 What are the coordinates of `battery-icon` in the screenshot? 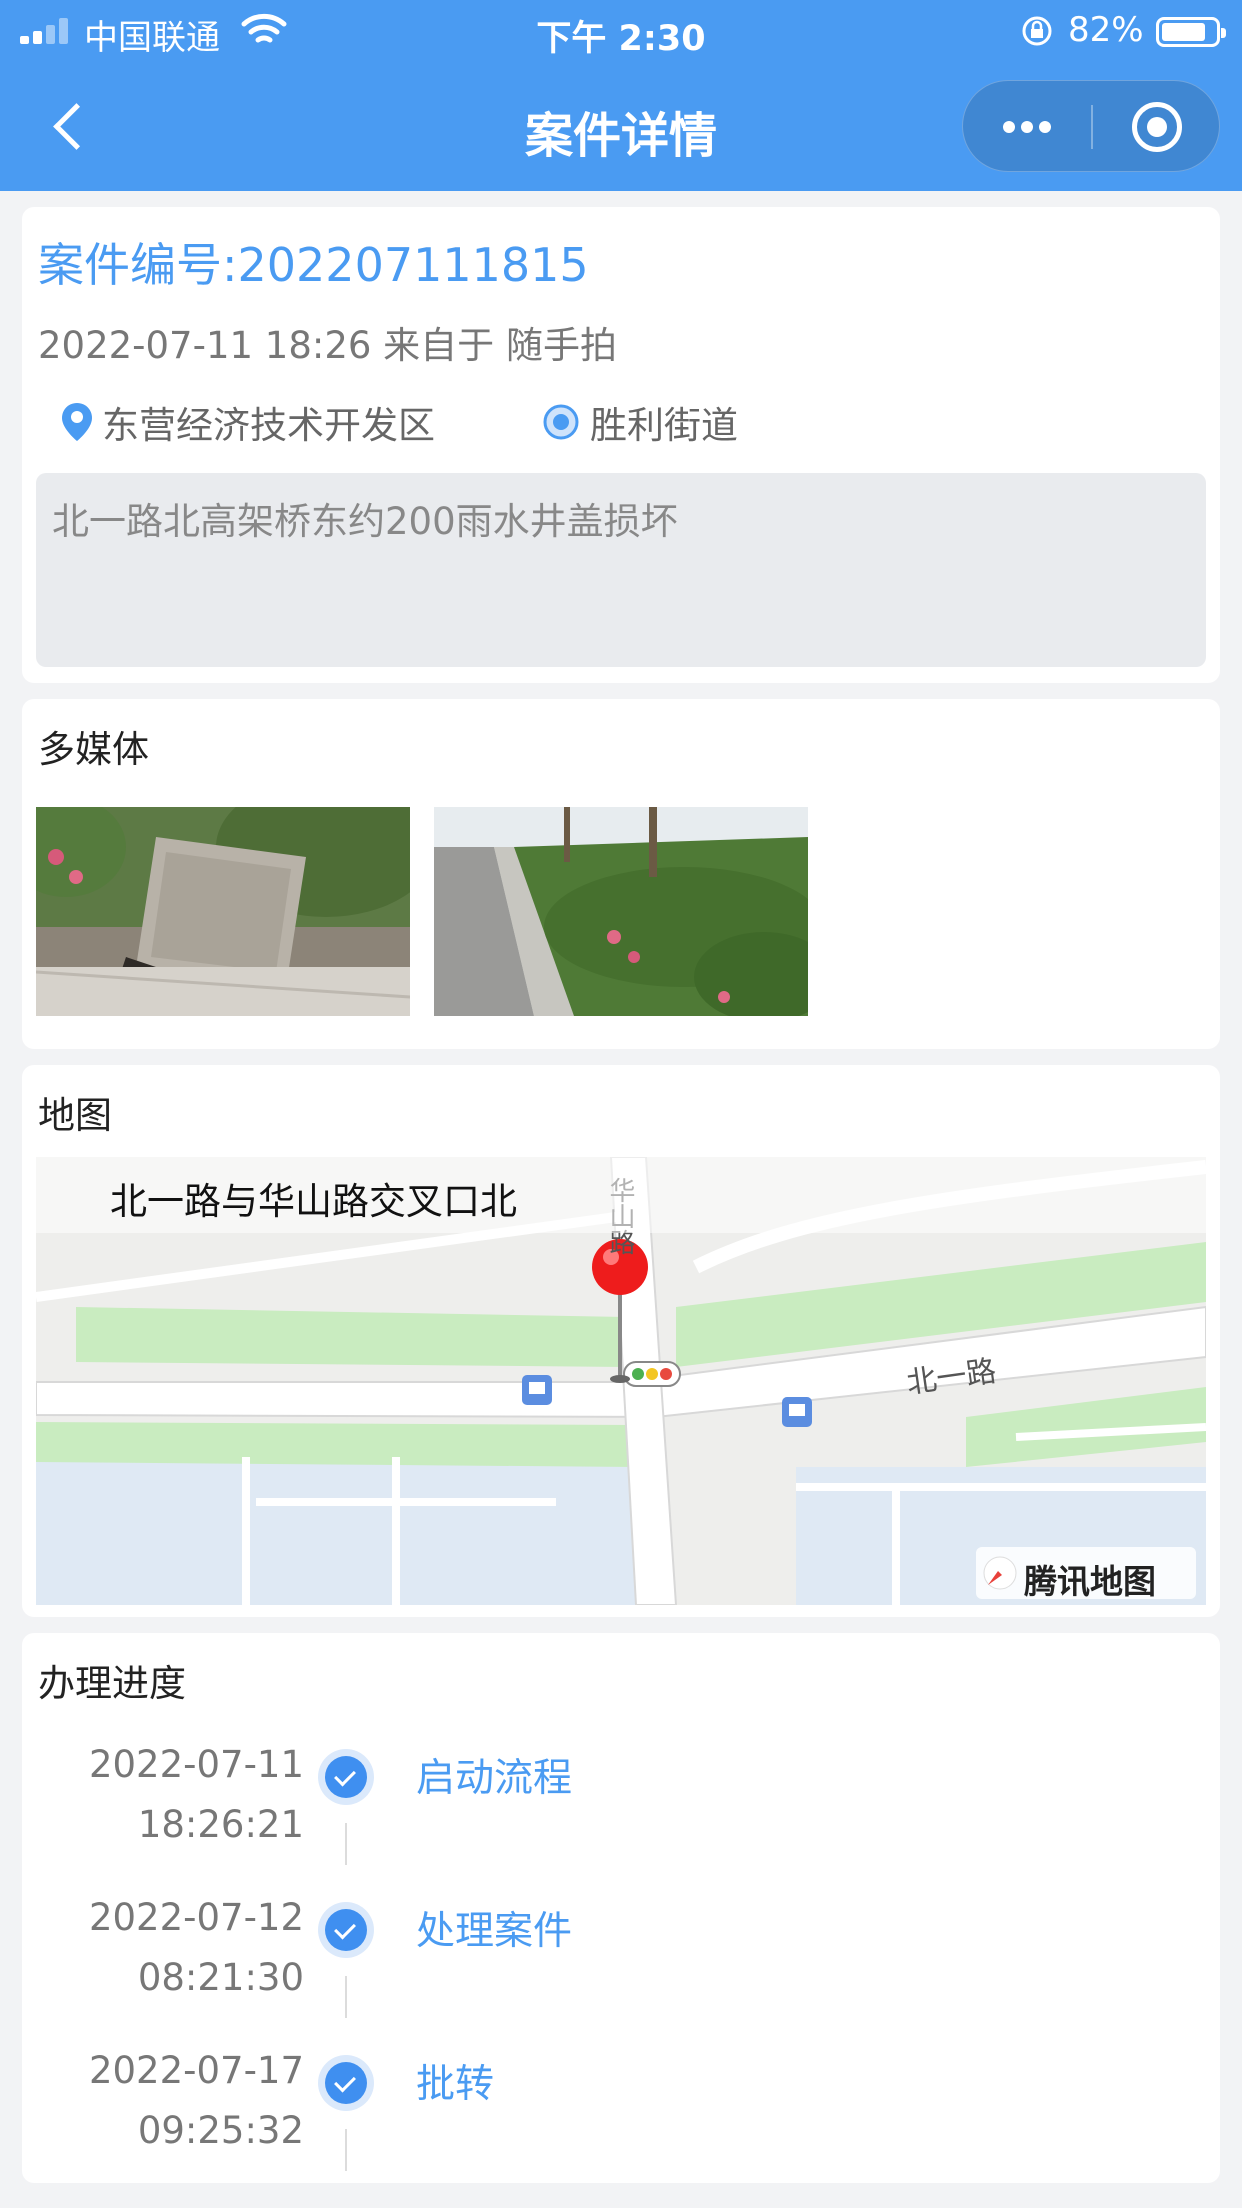 It's located at (1191, 32).